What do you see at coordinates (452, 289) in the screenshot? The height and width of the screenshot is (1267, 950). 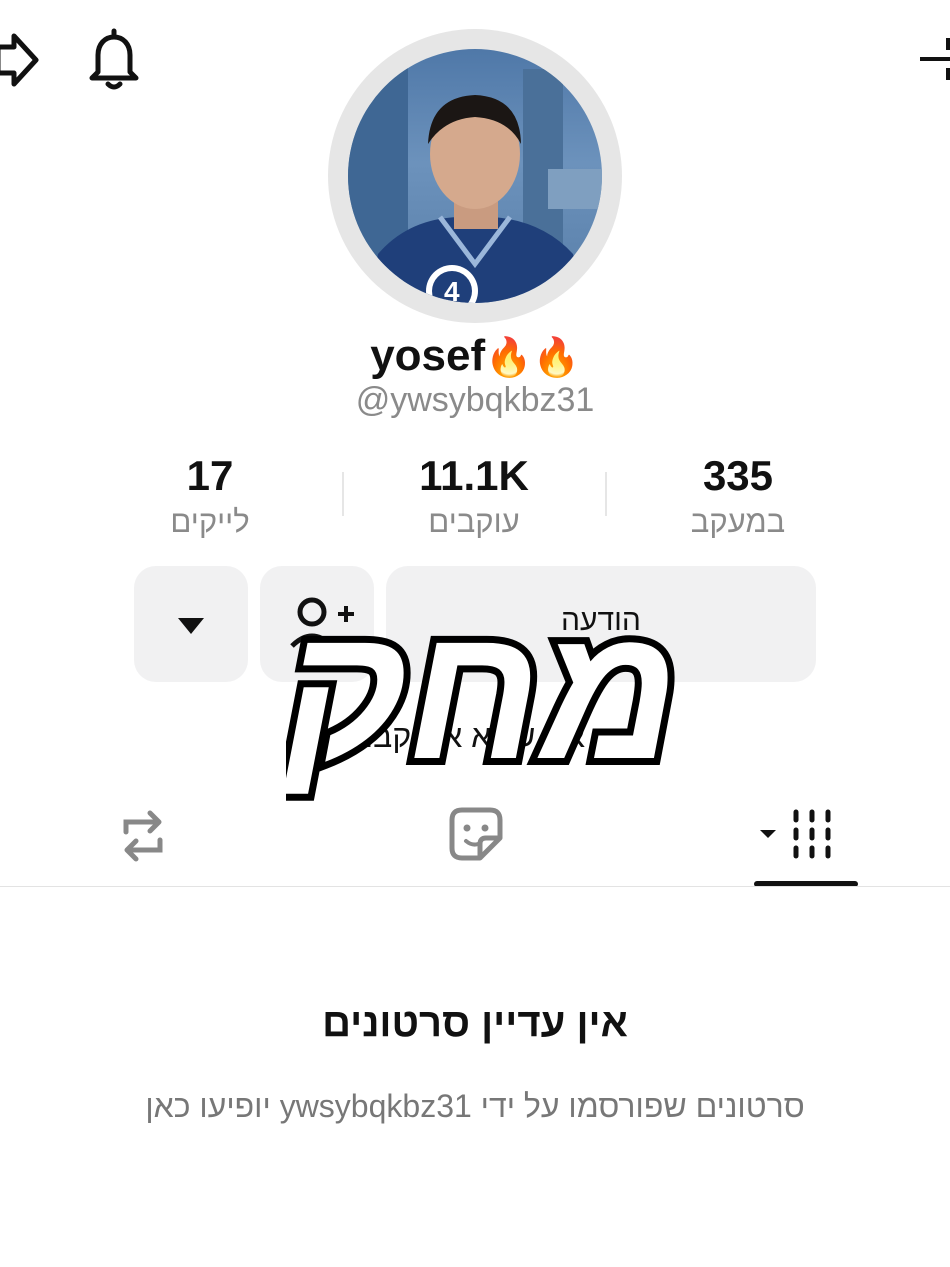 I see `svg-text: 4` at bounding box center [452, 289].